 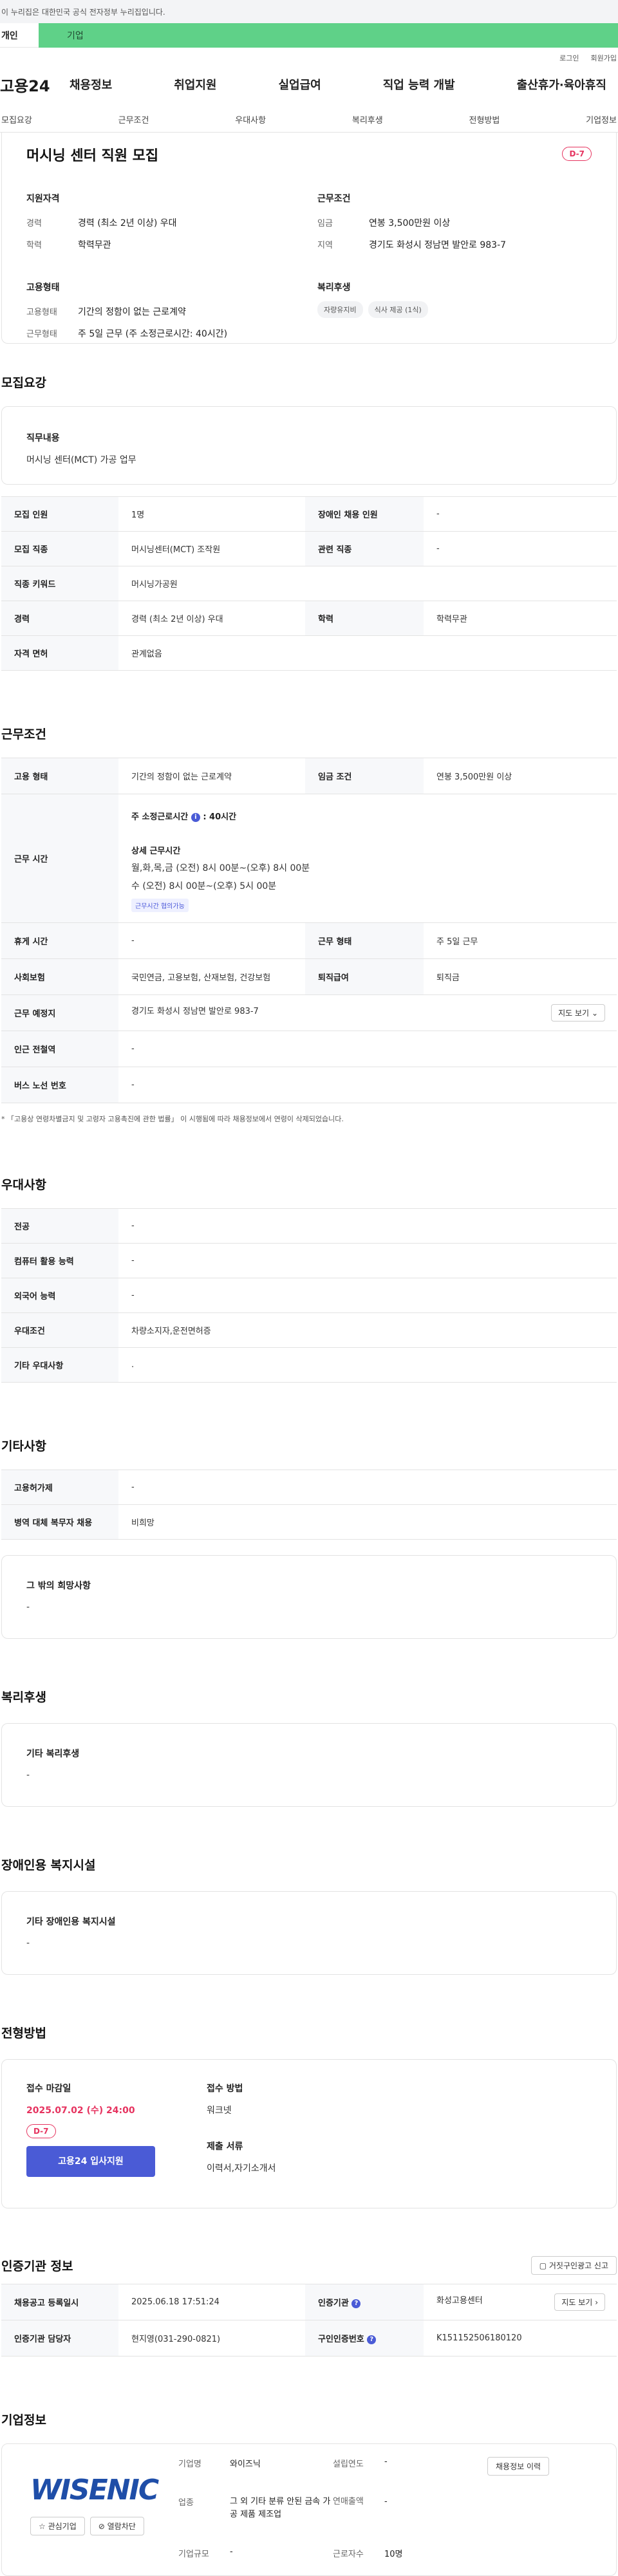 What do you see at coordinates (364, 776) in the screenshot?
I see `work-wage-label: 임금 조건` at bounding box center [364, 776].